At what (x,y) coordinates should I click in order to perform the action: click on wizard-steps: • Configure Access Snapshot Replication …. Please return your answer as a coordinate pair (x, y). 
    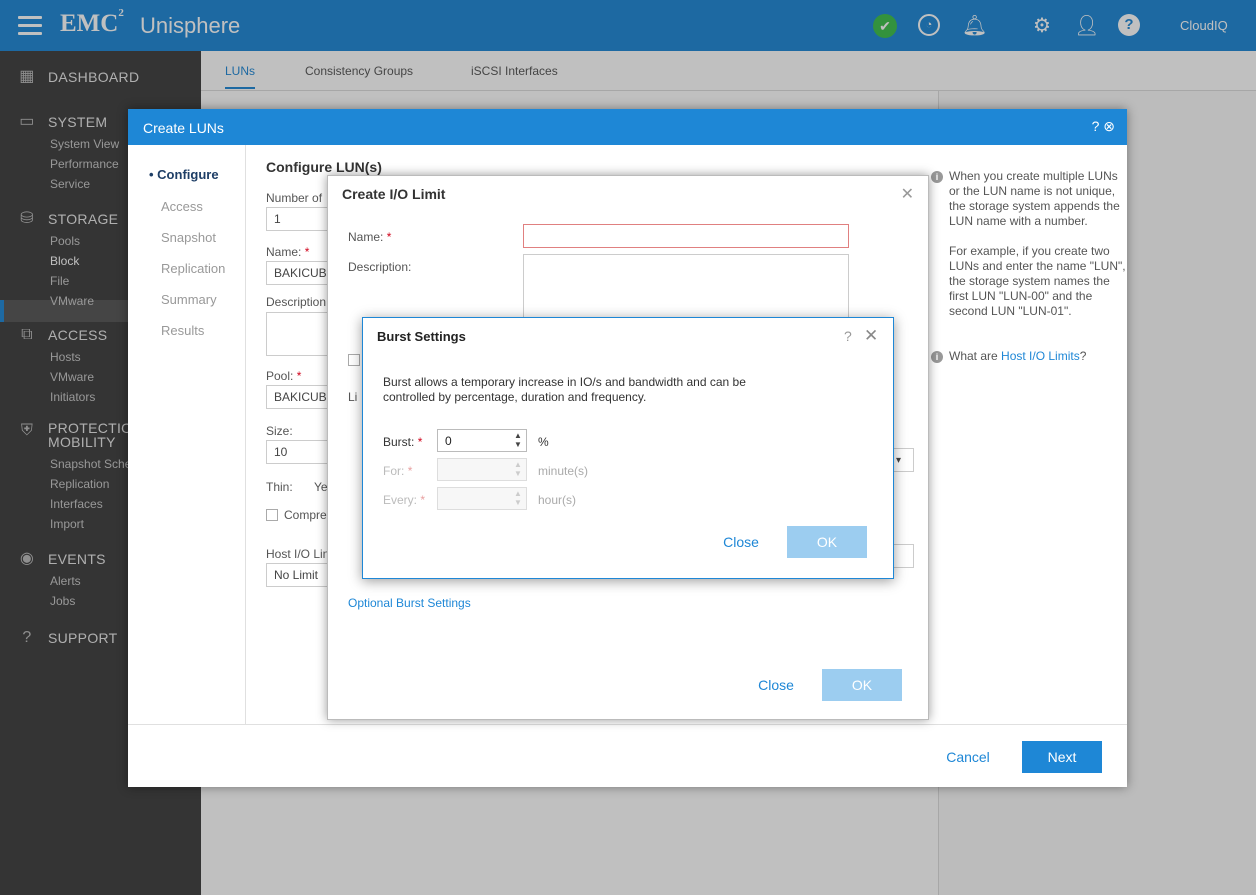
    Looking at the image, I should click on (187, 434).